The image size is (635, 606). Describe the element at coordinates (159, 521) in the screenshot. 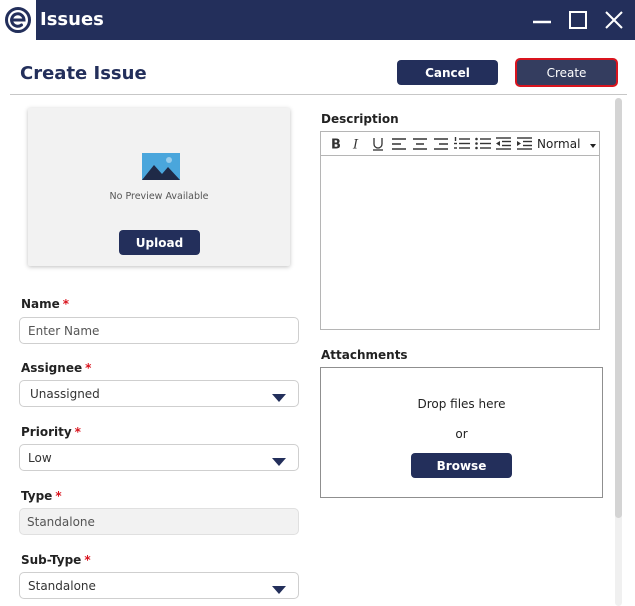

I see `type-field: Standalone` at that location.